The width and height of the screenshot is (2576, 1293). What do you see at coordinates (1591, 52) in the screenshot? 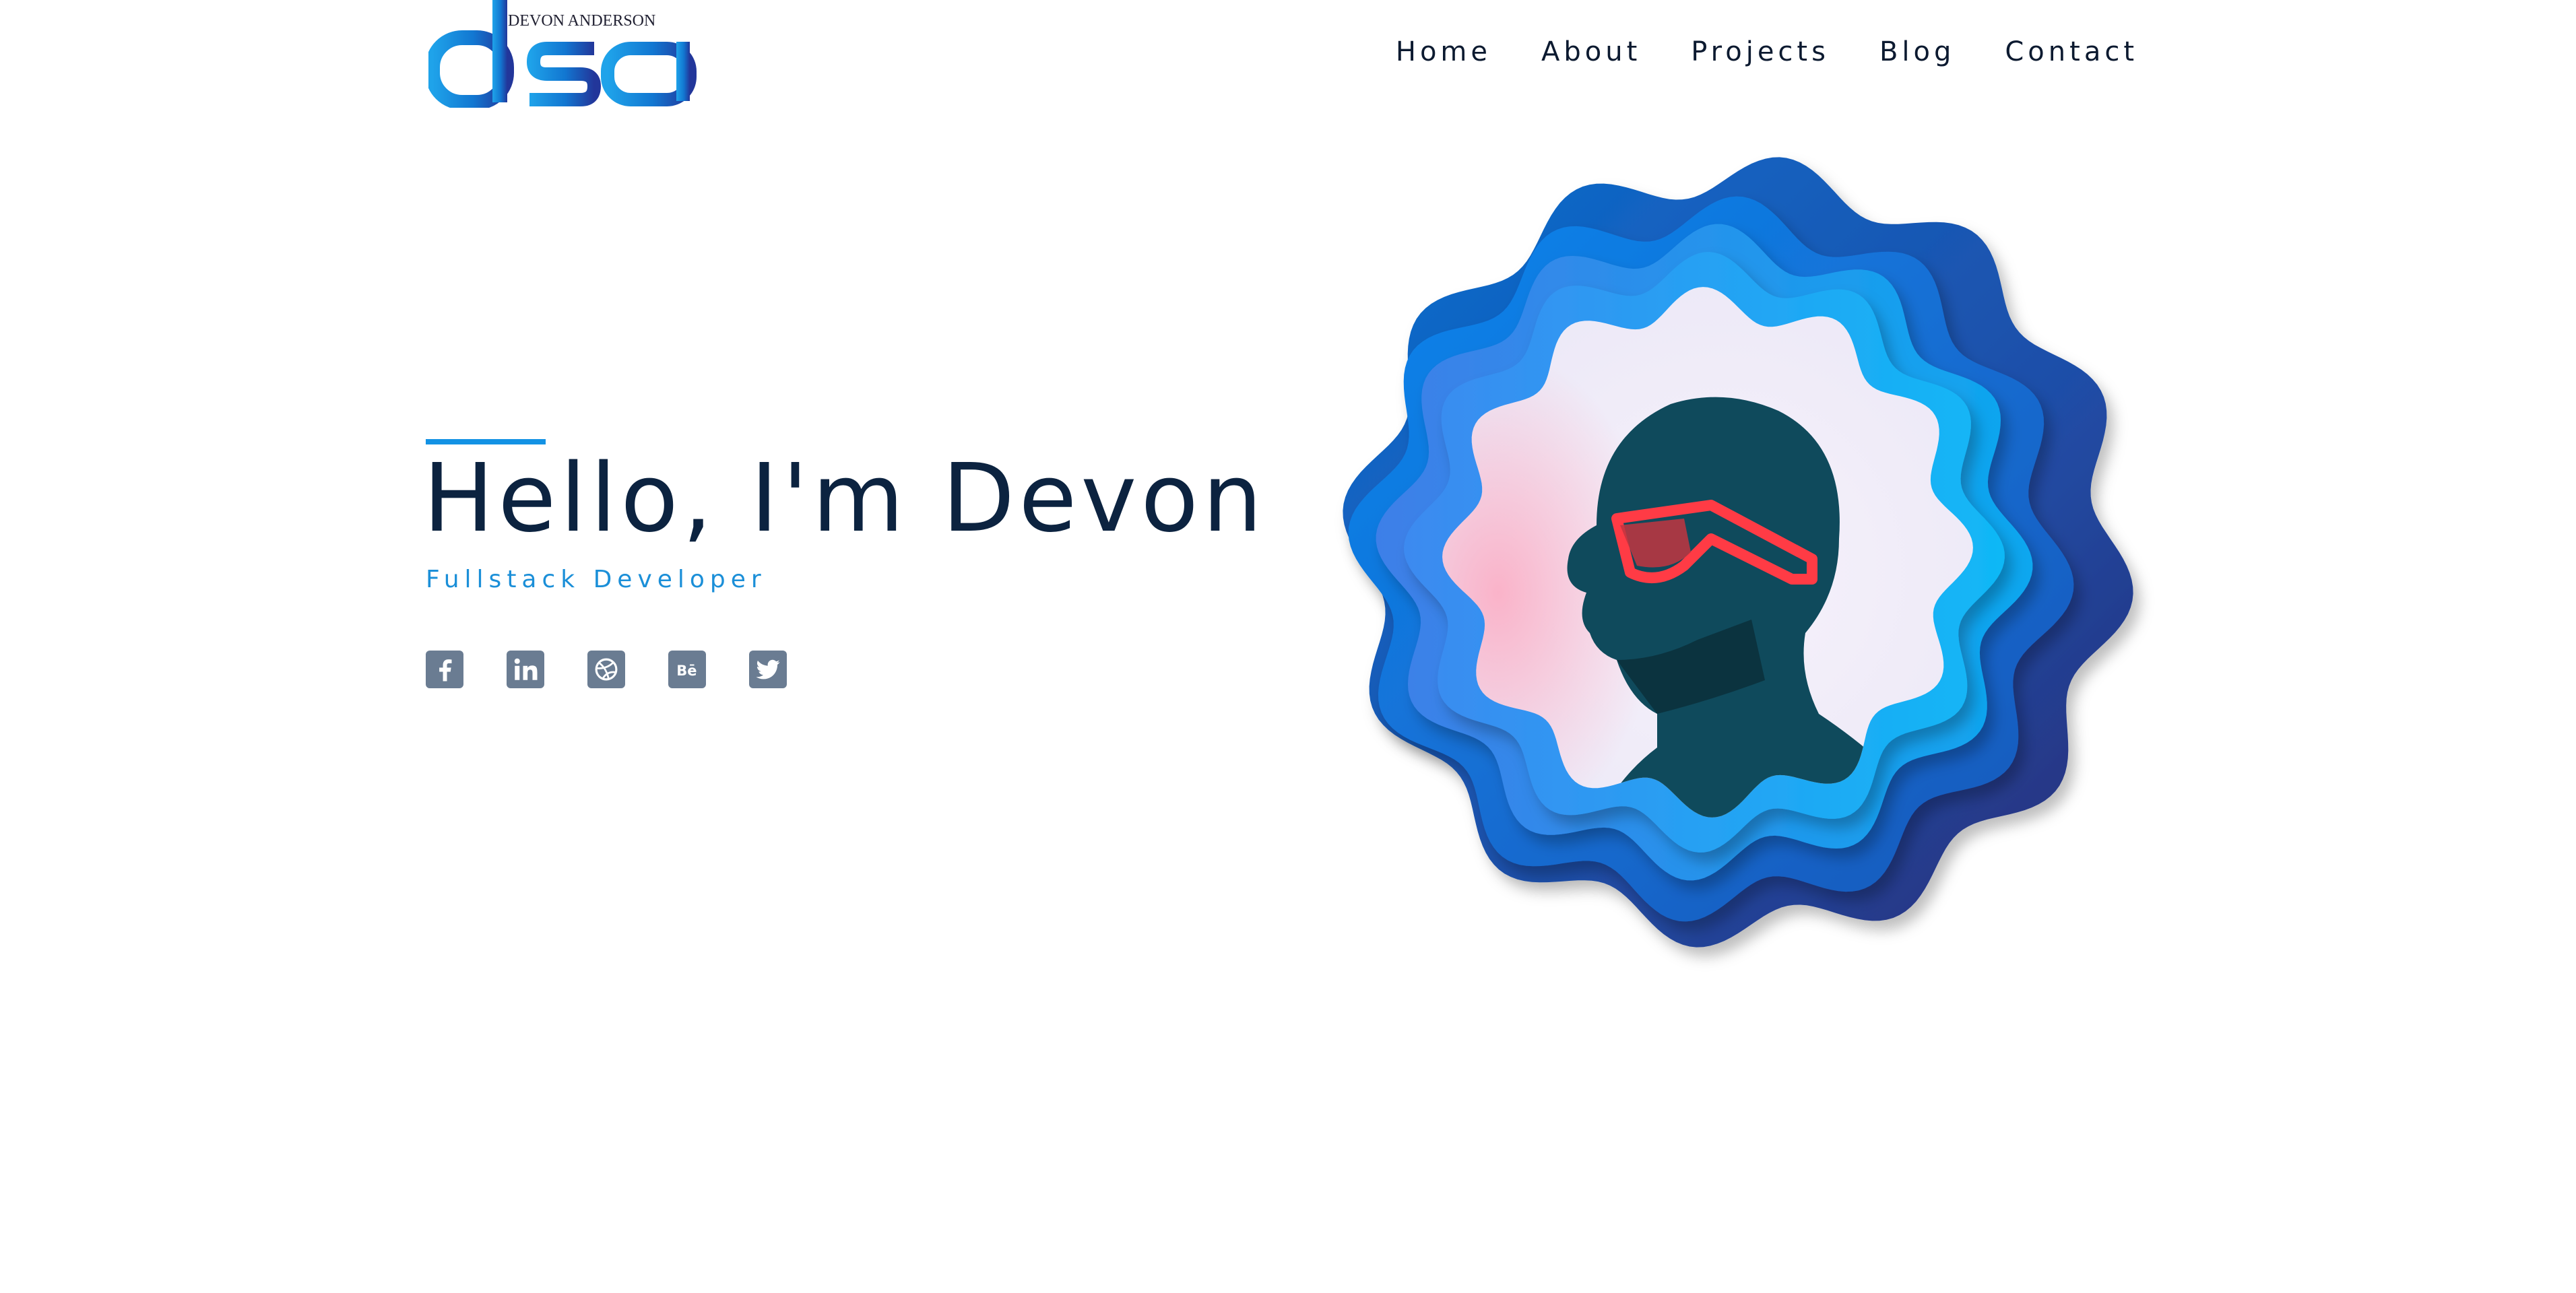
I see `nav-about: About` at bounding box center [1591, 52].